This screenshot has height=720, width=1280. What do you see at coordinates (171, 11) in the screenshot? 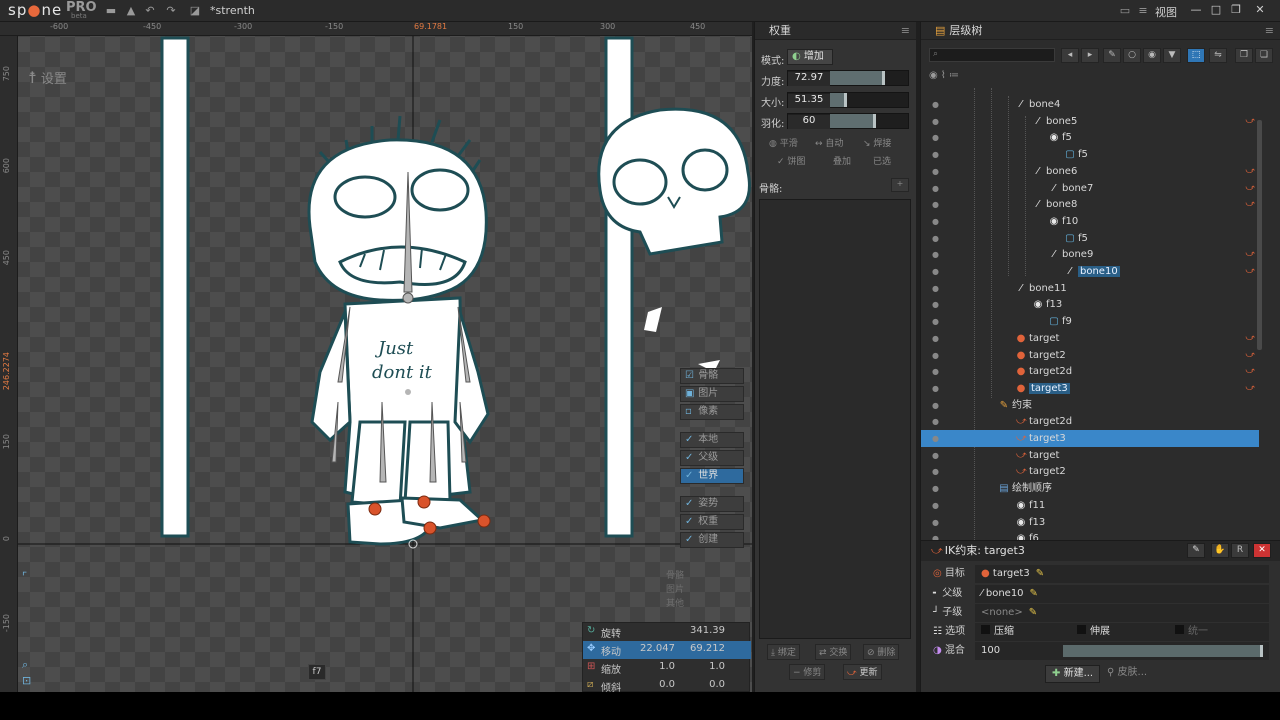
I see `redo-icon: ↷` at bounding box center [171, 11].